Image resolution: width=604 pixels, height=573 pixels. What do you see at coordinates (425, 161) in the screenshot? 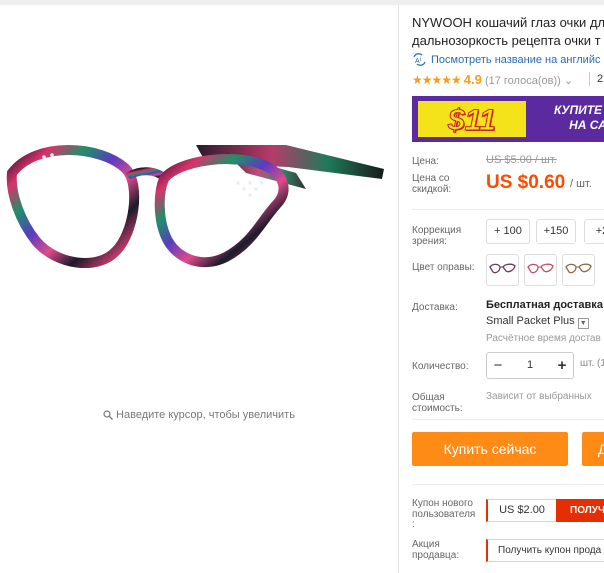
I see `price-label: Цена:` at bounding box center [425, 161].